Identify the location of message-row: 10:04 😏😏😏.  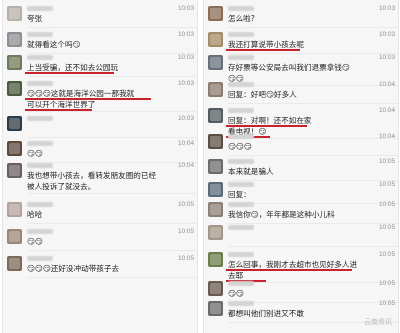
(301, 143).